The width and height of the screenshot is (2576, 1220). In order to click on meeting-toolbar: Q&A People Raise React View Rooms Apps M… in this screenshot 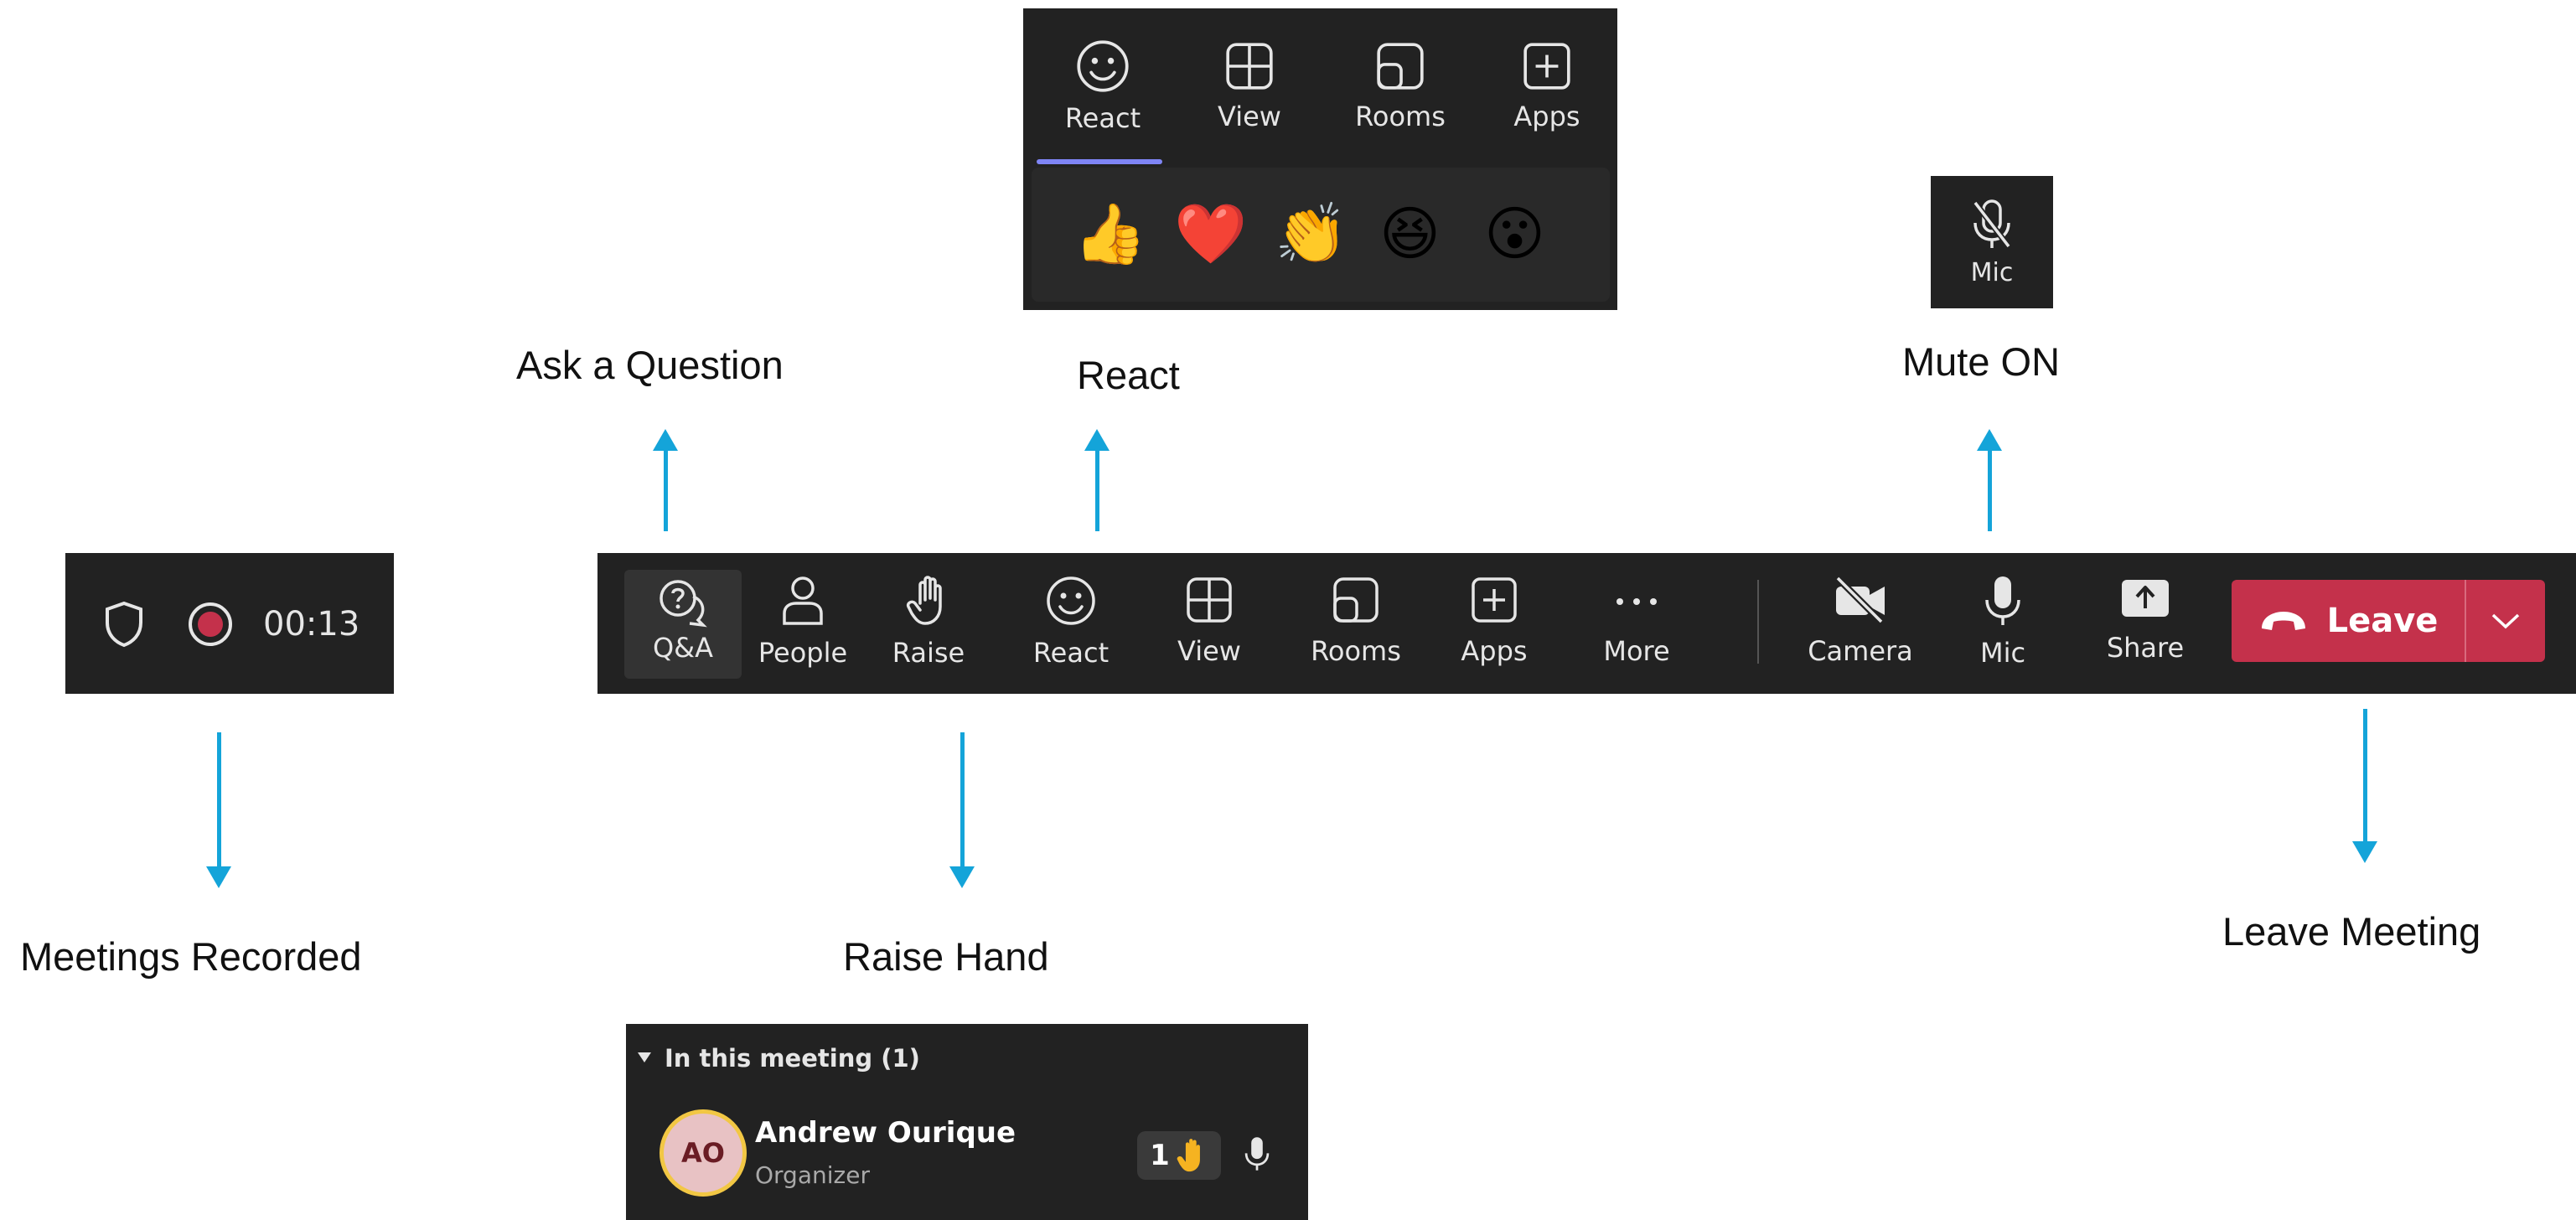, I will do `click(1586, 623)`.